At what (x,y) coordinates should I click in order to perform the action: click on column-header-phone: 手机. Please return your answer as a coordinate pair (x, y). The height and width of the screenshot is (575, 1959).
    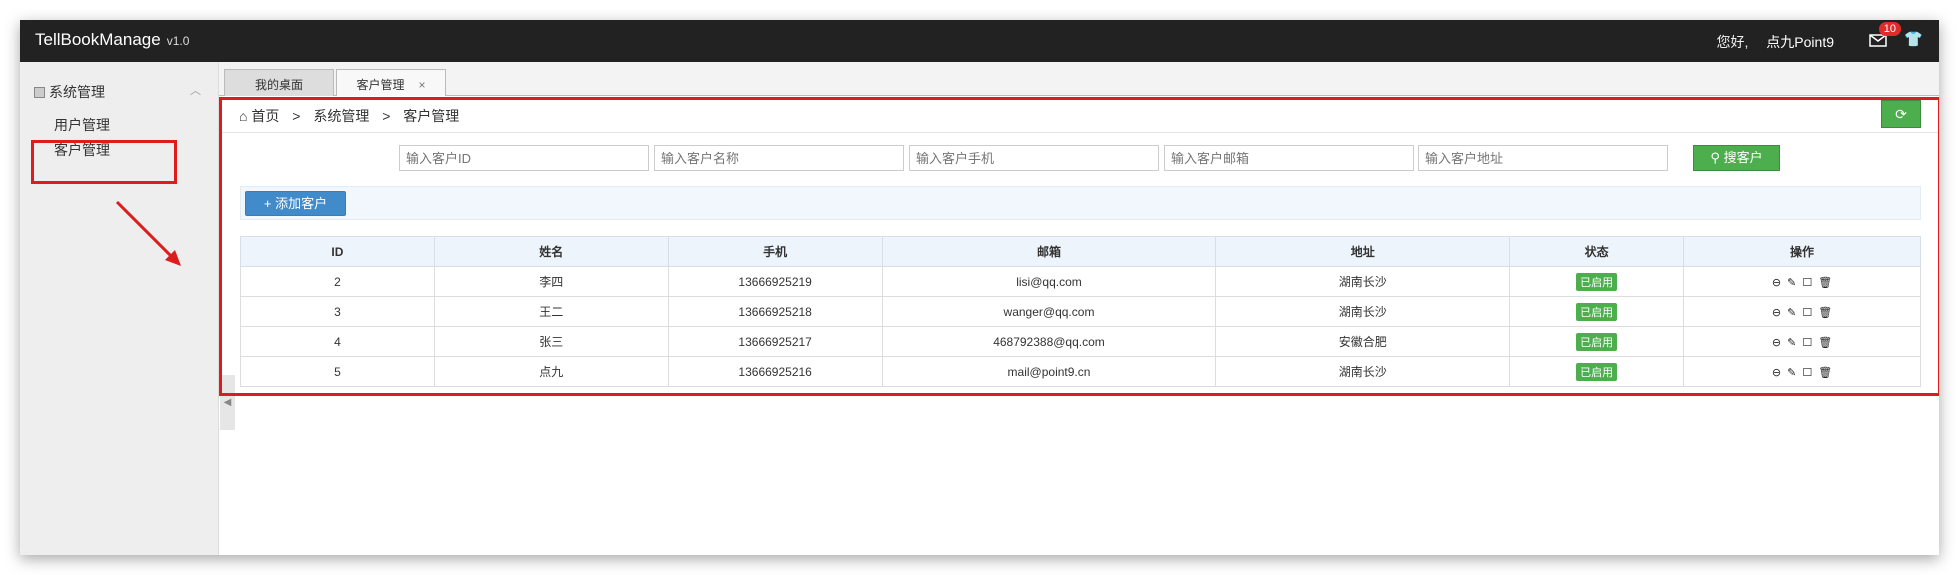
    Looking at the image, I should click on (775, 251).